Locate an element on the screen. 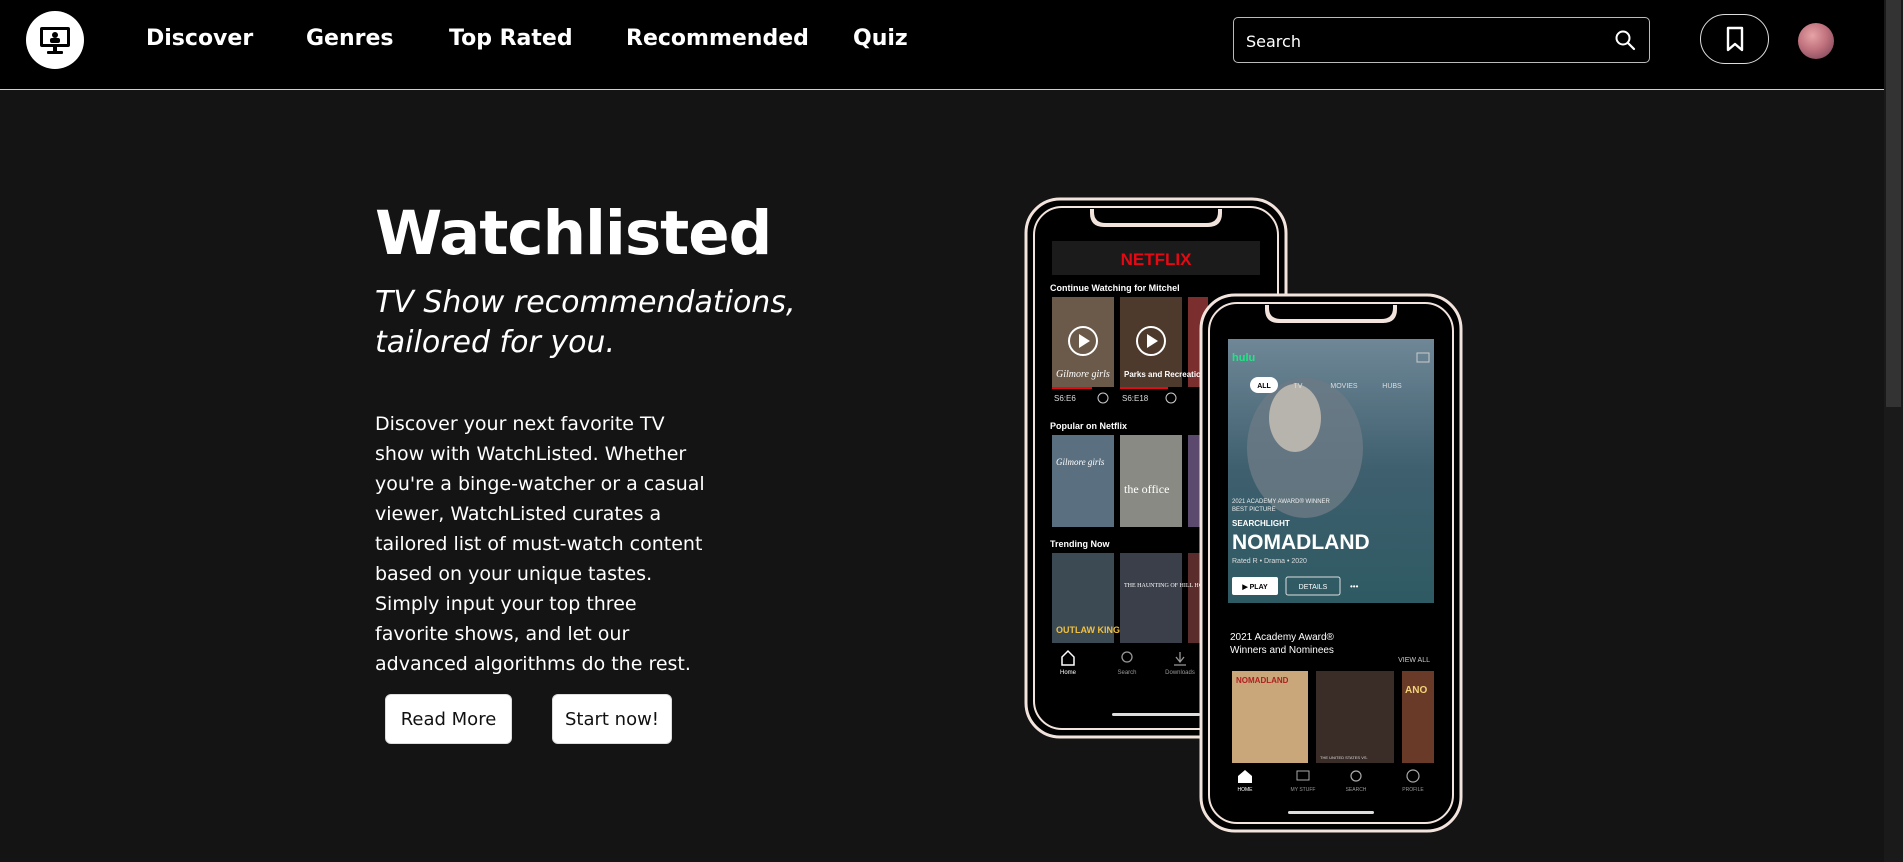 The width and height of the screenshot is (1903, 862). nav-top-rated: Top Rated is located at coordinates (511, 38).